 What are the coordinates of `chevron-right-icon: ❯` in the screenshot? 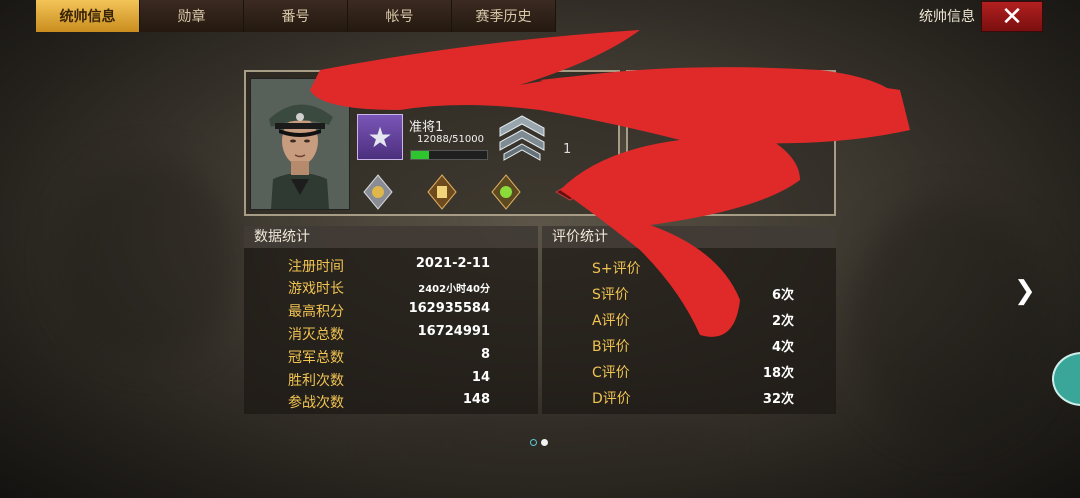 It's located at (1025, 291).